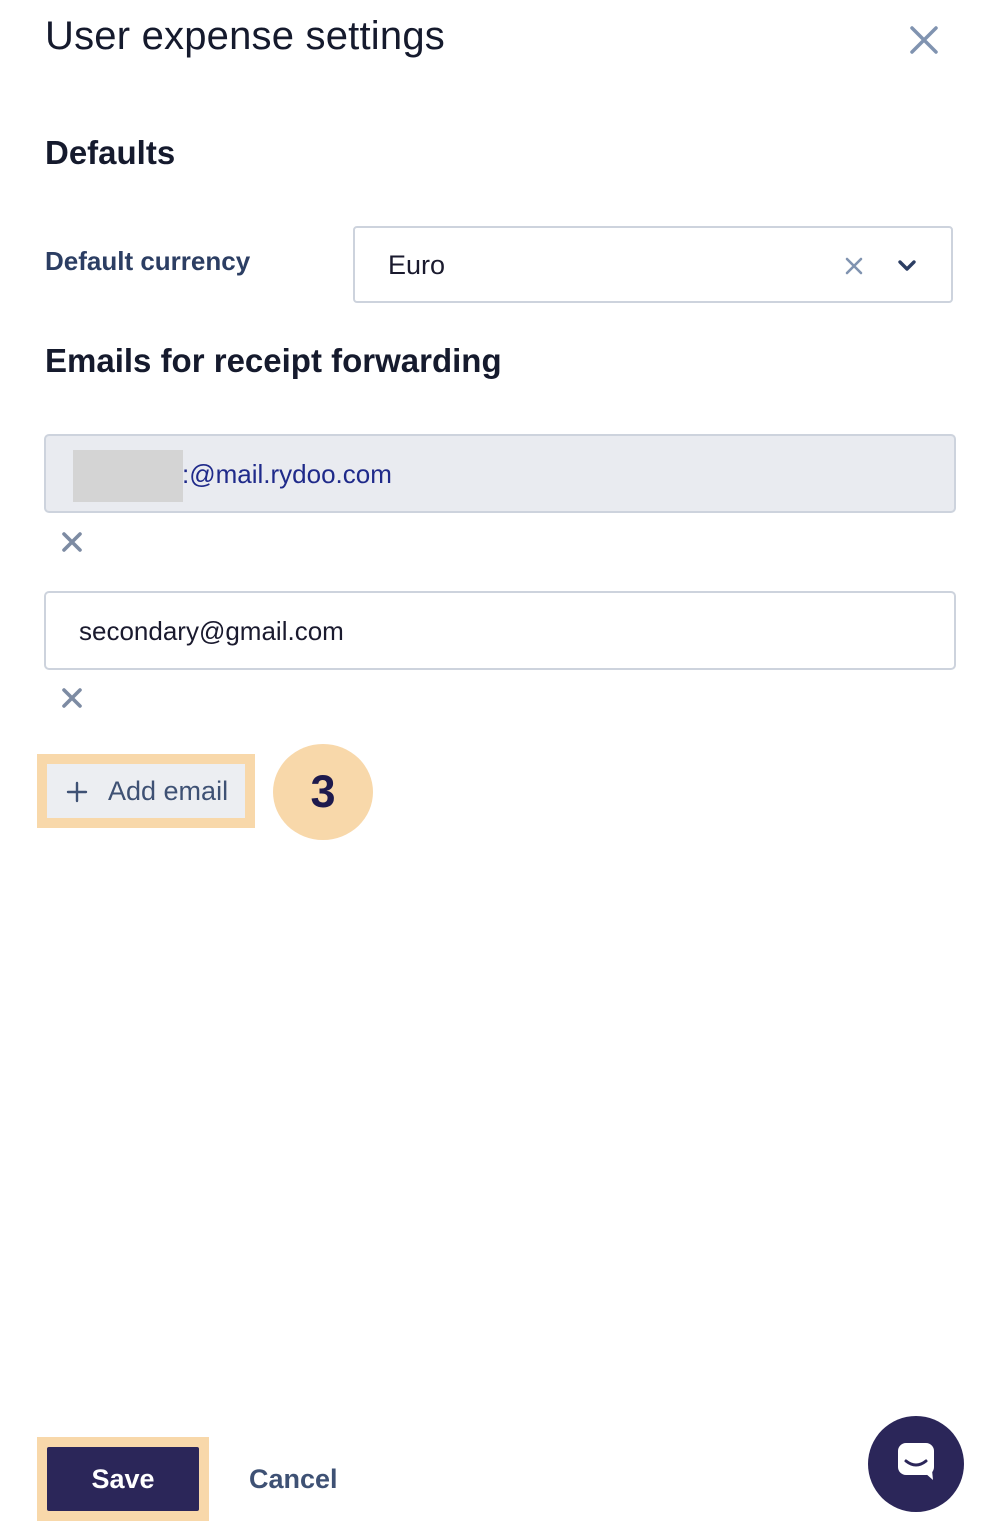 The height and width of the screenshot is (1540, 984). I want to click on close-icon, so click(924, 40).